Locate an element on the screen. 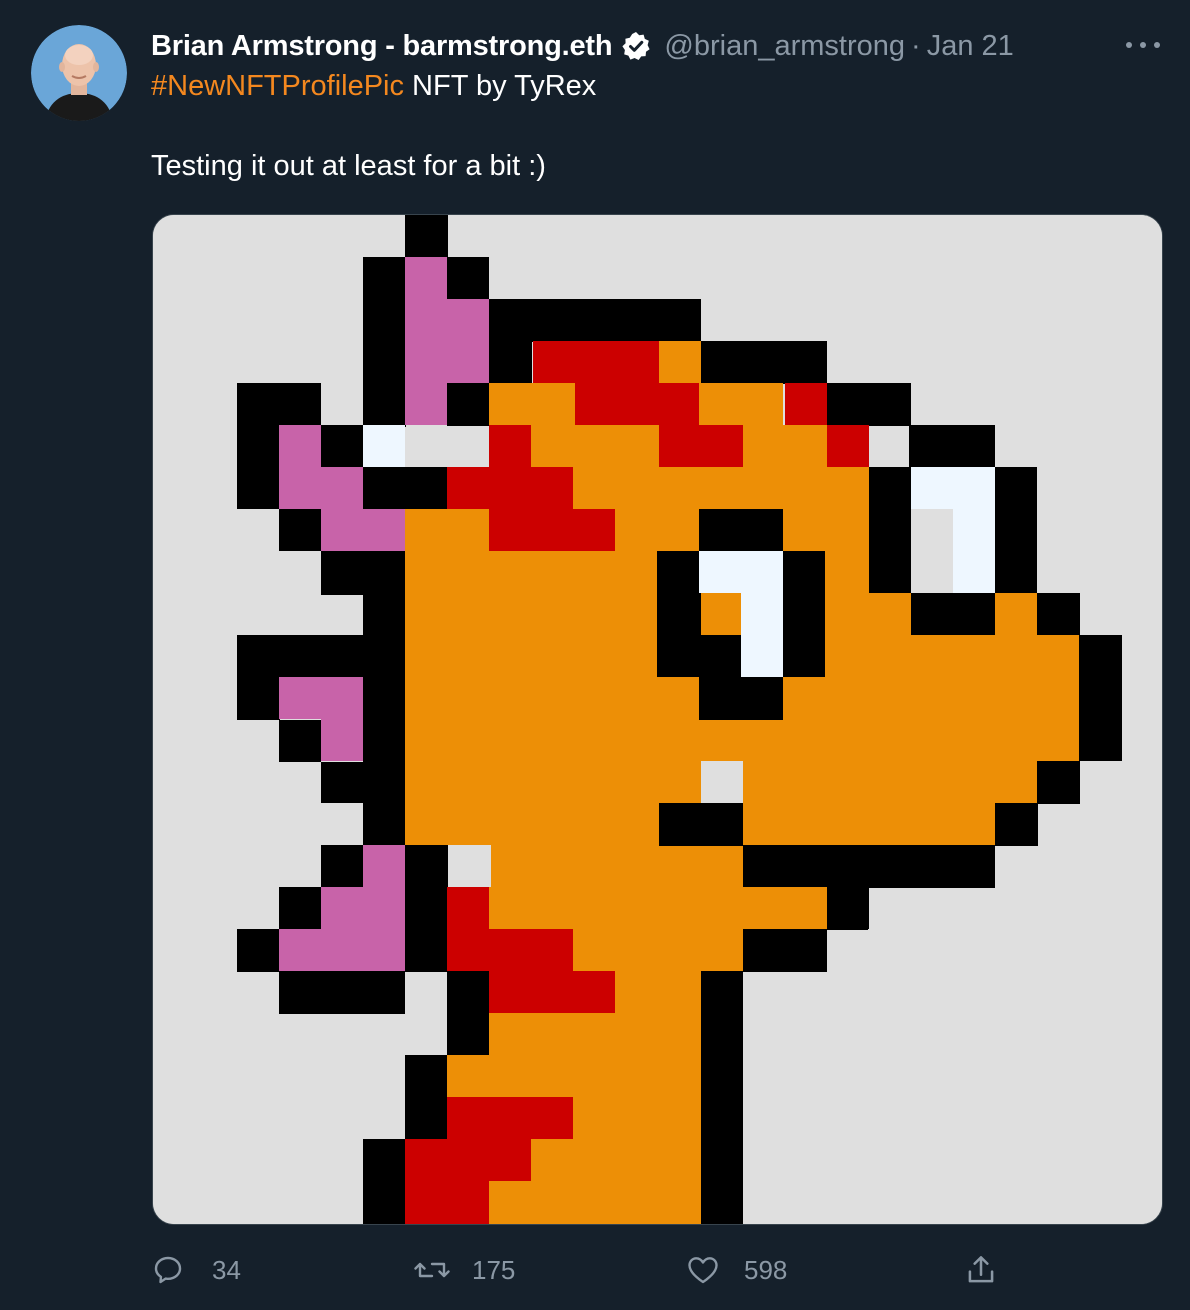  share-icon is located at coordinates (981, 1270).